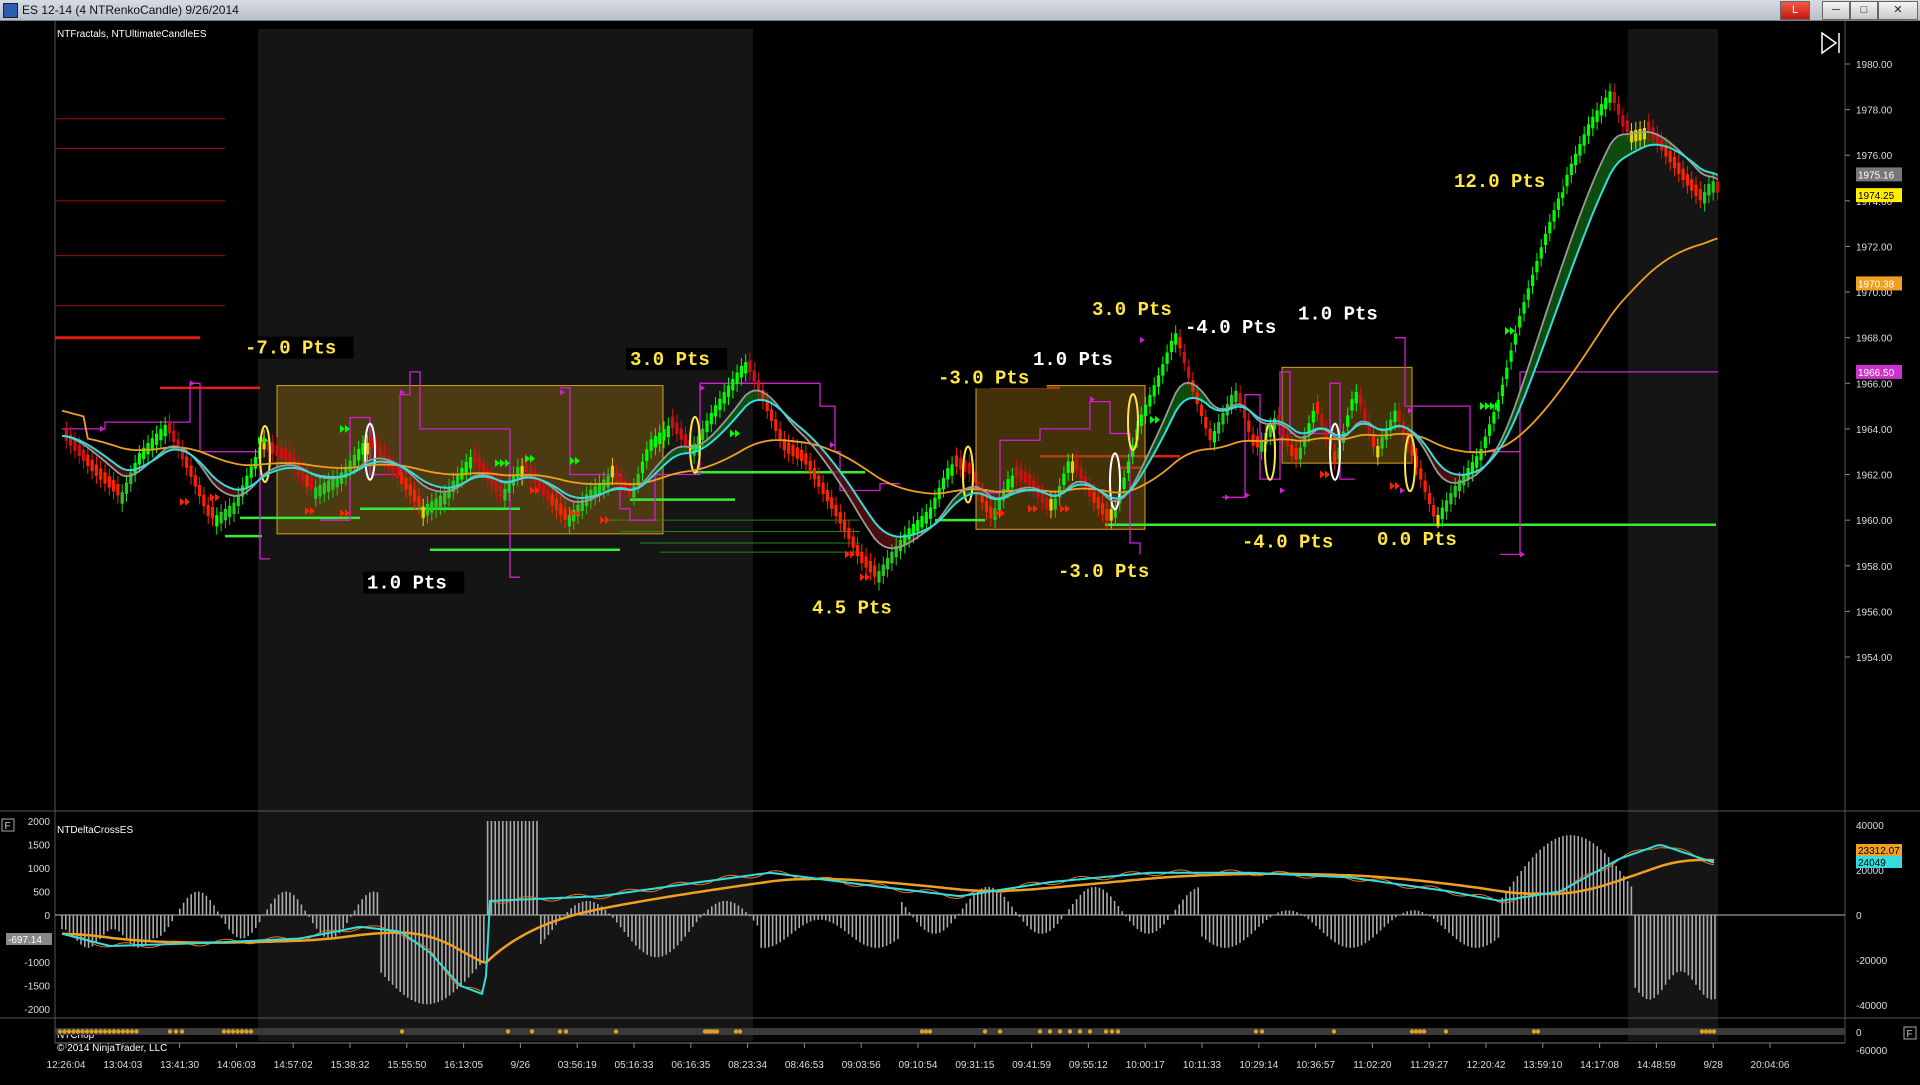 The image size is (1920, 1085). Describe the element at coordinates (1898, 10) in the screenshot. I see `close-button: ✕` at that location.